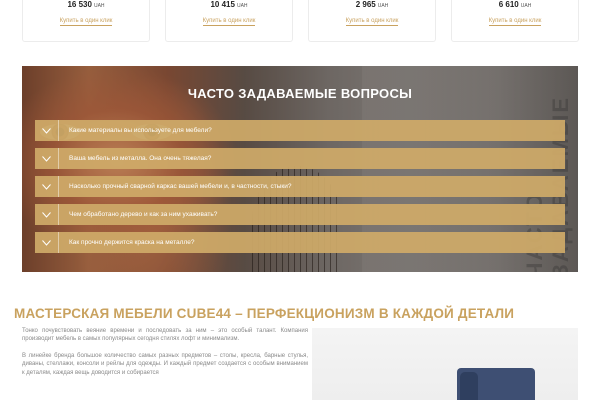 This screenshot has width=600, height=400. What do you see at coordinates (469, 386) in the screenshot?
I see `sofa-arm-image` at bounding box center [469, 386].